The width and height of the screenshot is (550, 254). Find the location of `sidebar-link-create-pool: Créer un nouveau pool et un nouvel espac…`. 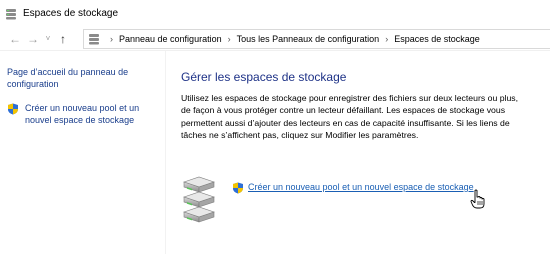

sidebar-link-create-pool: Créer un nouveau pool et un nouvel espac… is located at coordinates (92, 114).